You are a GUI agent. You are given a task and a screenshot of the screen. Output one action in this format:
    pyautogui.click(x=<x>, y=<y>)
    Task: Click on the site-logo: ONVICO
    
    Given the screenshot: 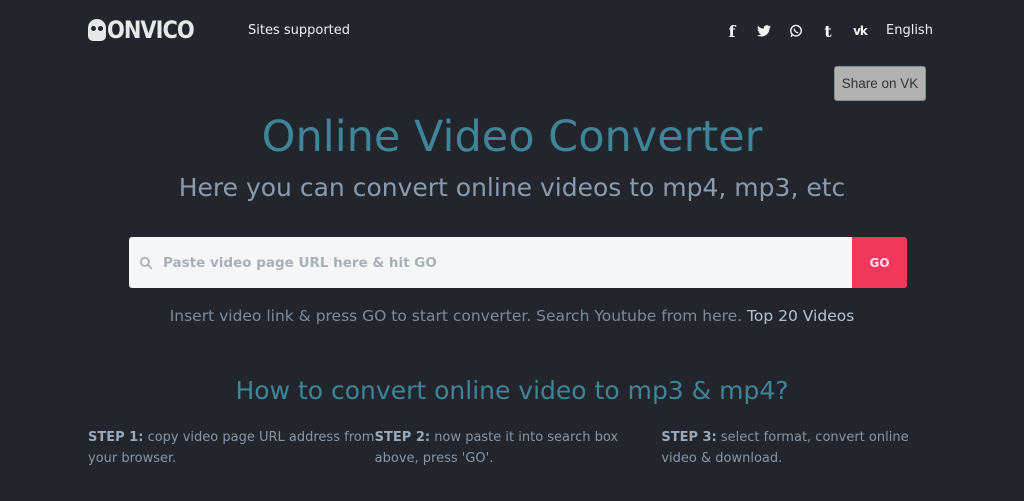 What is the action you would take?
    pyautogui.click(x=141, y=30)
    